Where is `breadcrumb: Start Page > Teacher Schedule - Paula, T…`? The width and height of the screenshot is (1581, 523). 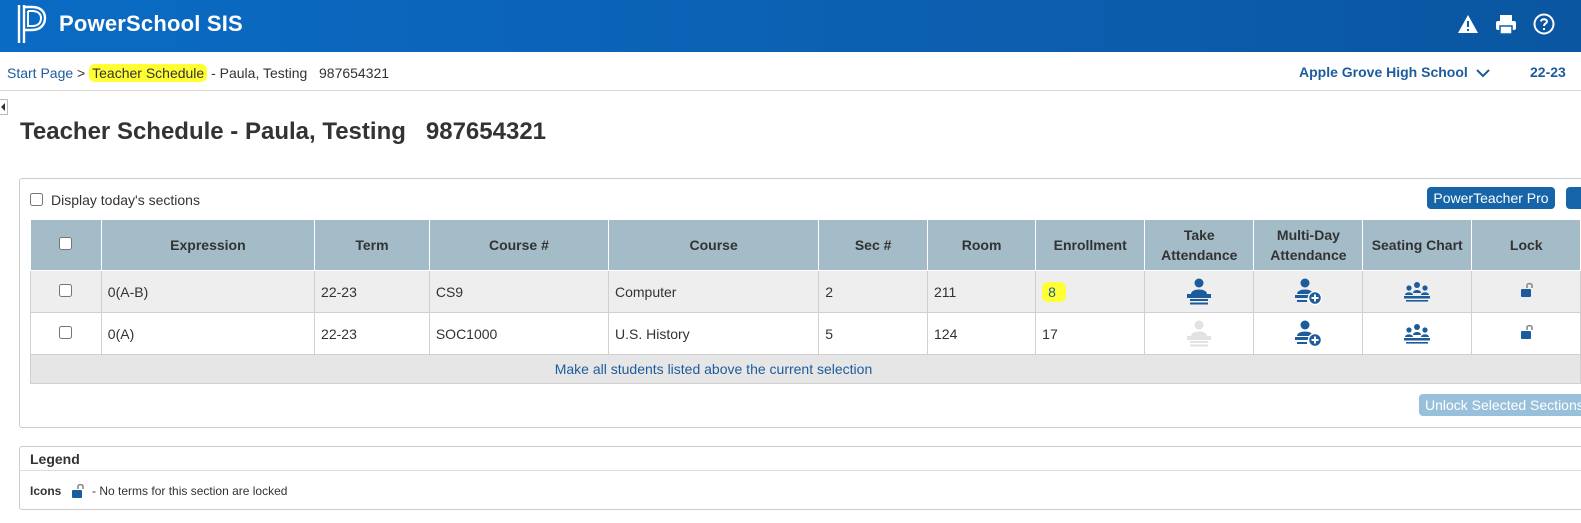 breadcrumb: Start Page > Teacher Schedule - Paula, T… is located at coordinates (198, 73).